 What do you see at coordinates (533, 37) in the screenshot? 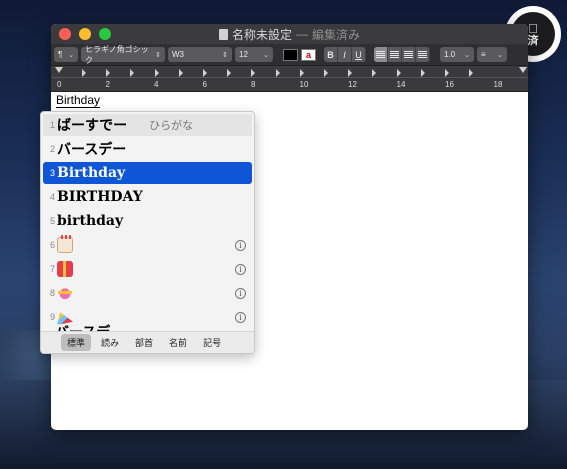
I see `badge-text: 済` at bounding box center [533, 37].